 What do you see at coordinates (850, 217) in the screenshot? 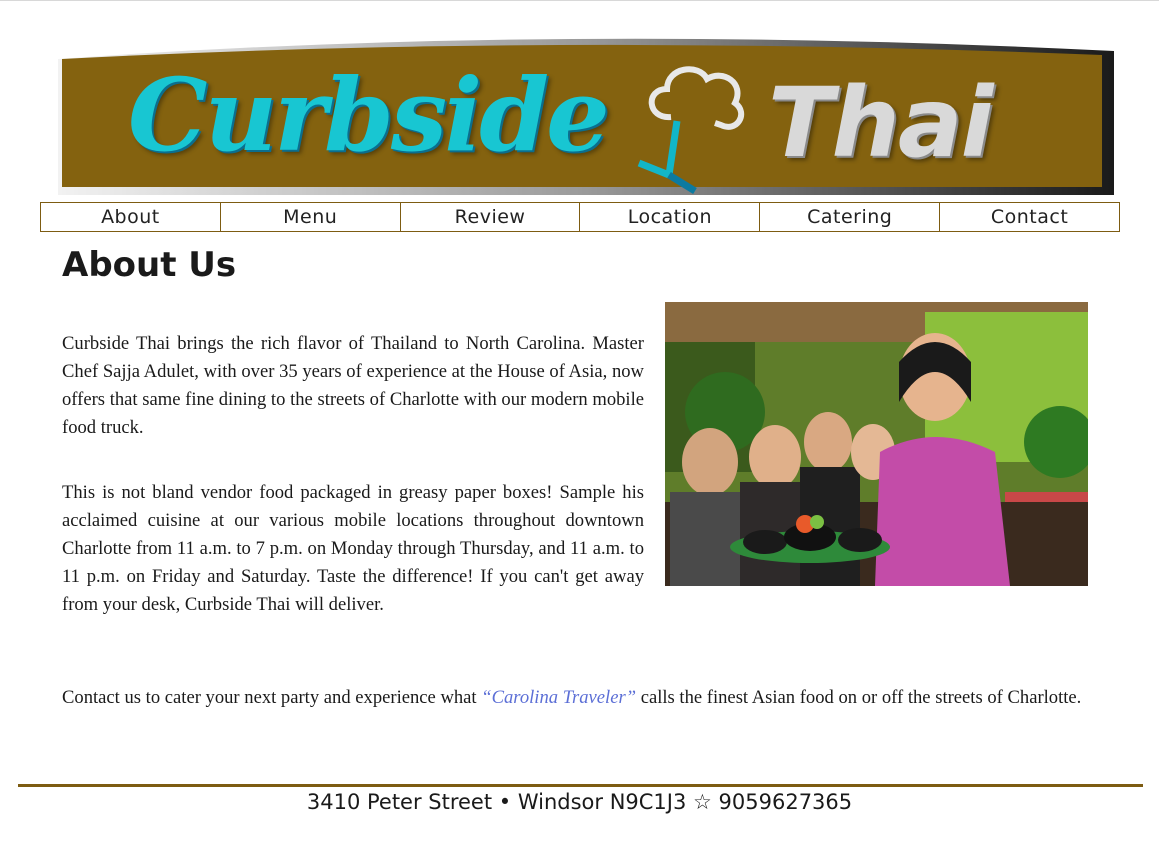
I see `nav-item-catering: Catering` at bounding box center [850, 217].